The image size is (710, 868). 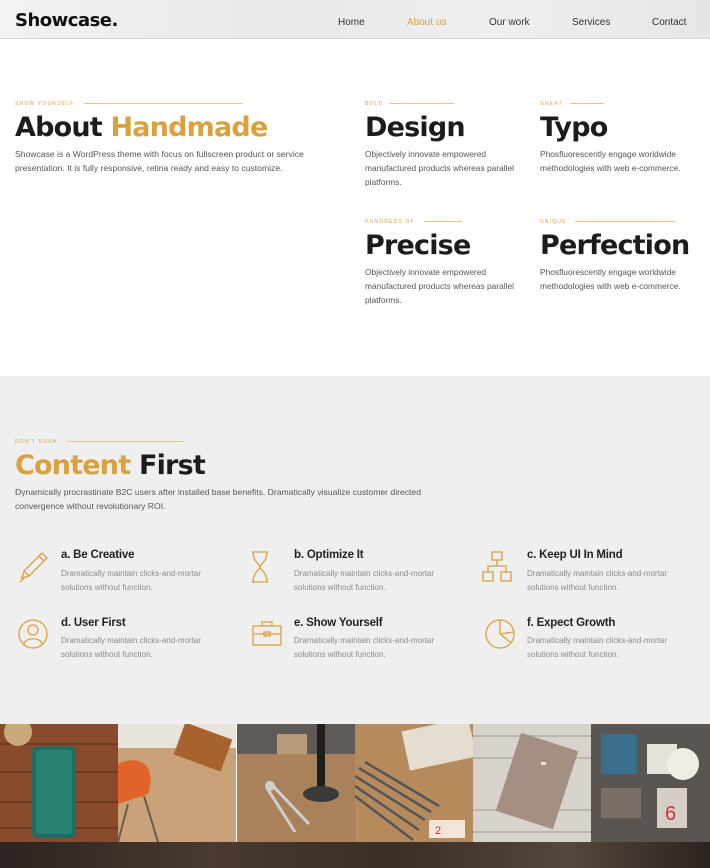 I want to click on typo-eyebrow-line, so click(x=587, y=103).